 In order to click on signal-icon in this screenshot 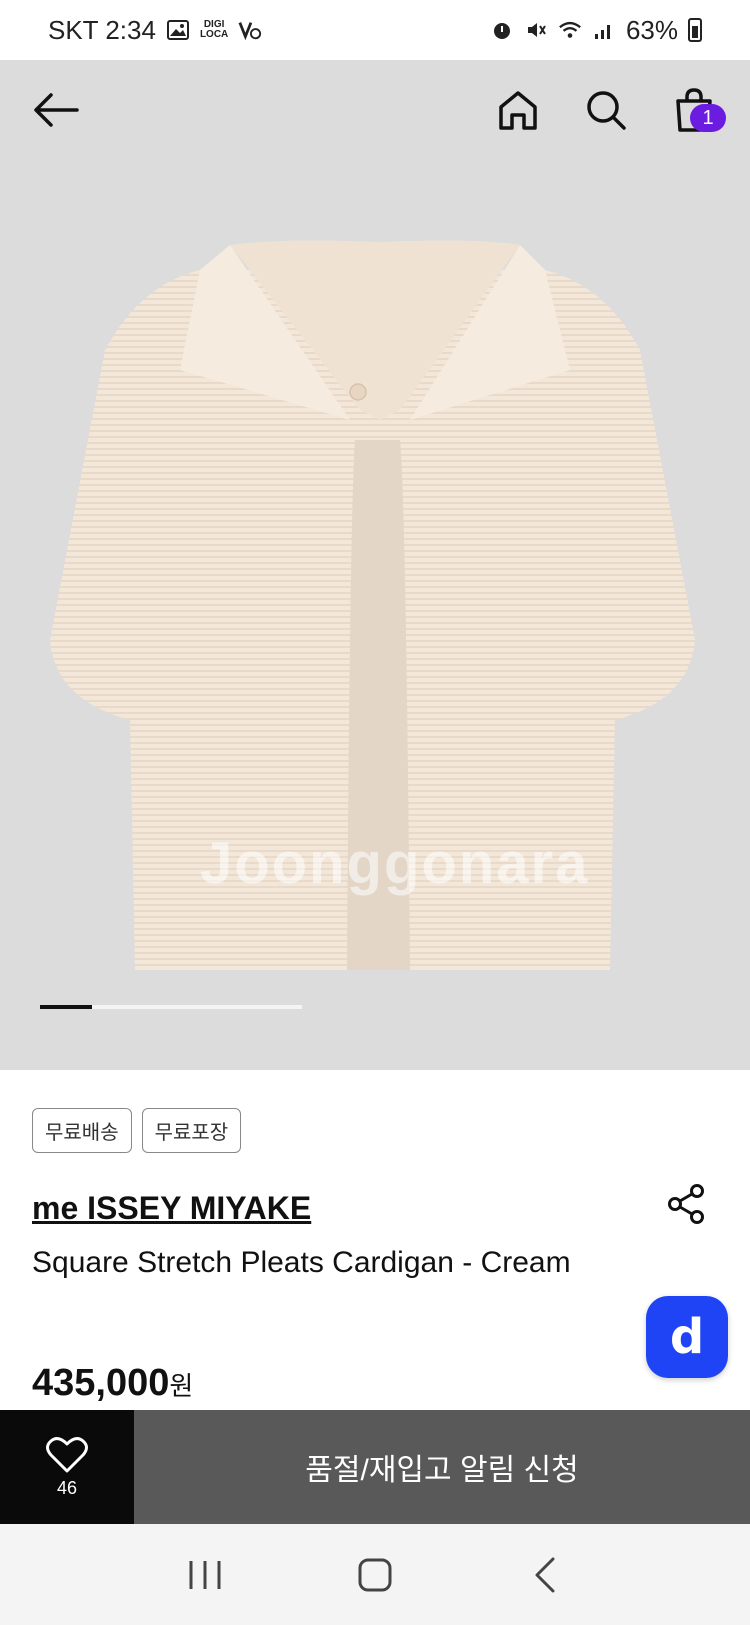, I will do `click(604, 30)`.